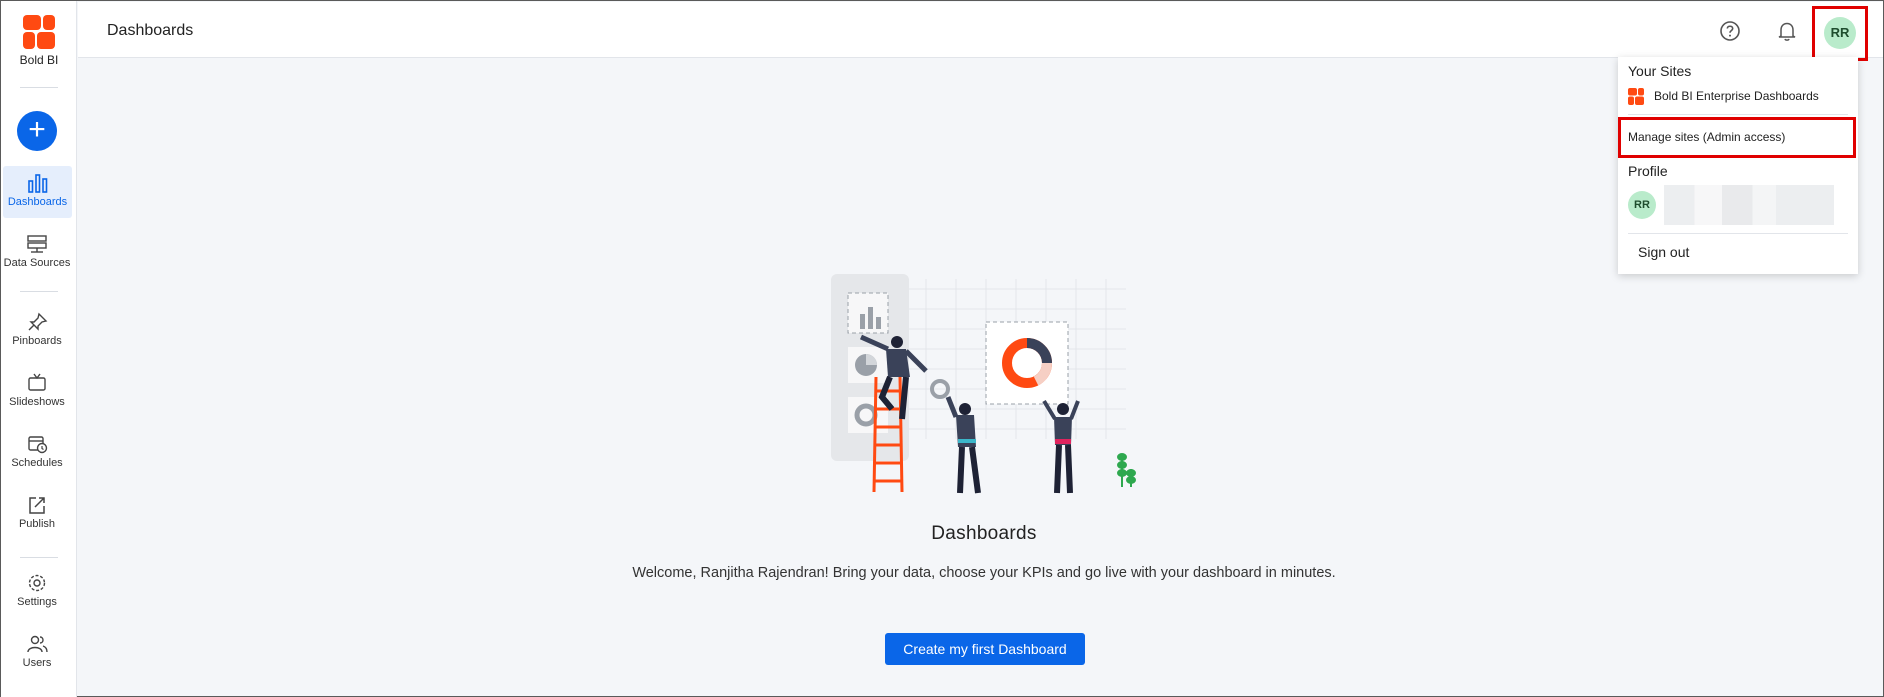  Describe the element at coordinates (984, 533) in the screenshot. I see `empty-state-title: Dashboards` at that location.